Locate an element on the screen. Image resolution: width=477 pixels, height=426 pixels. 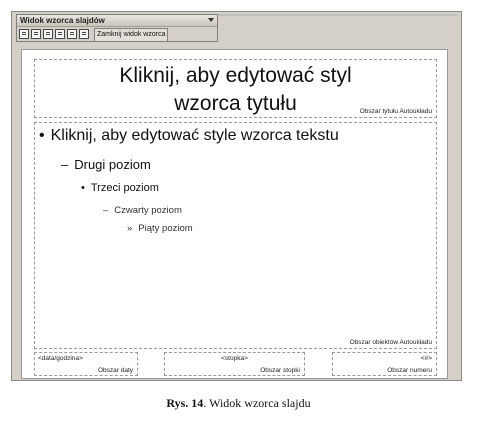
figure-caption-number: Rys. 14 is located at coordinates (185, 403).